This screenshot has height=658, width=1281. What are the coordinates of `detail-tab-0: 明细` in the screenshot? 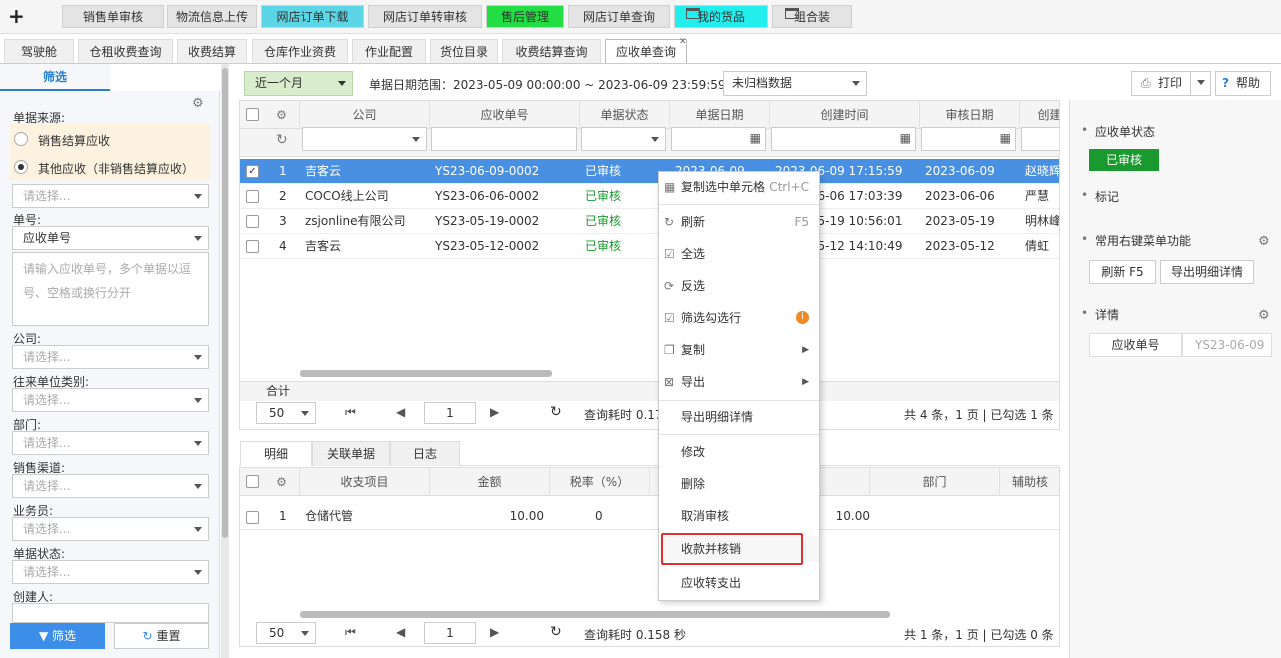 It's located at (276, 453).